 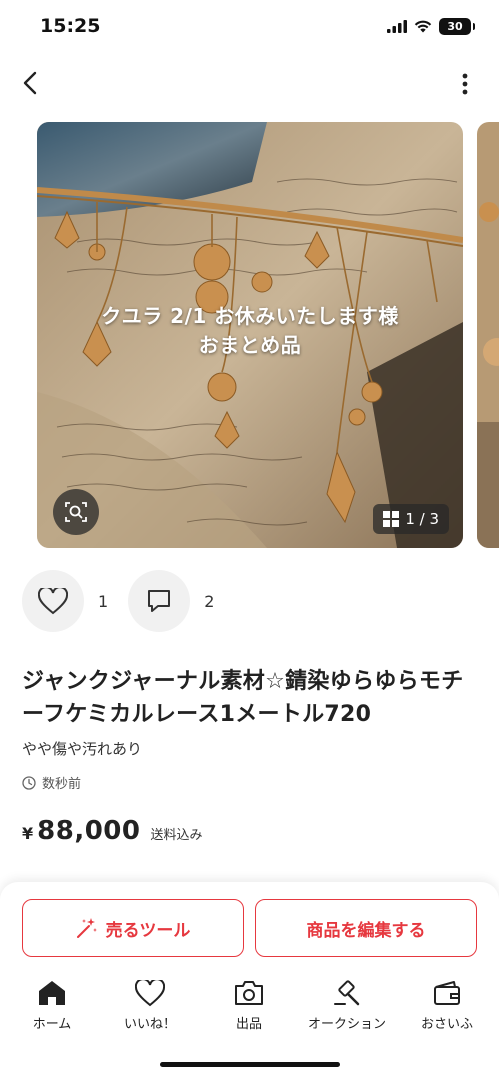 I want to click on next-image-thumb, so click(x=488, y=335).